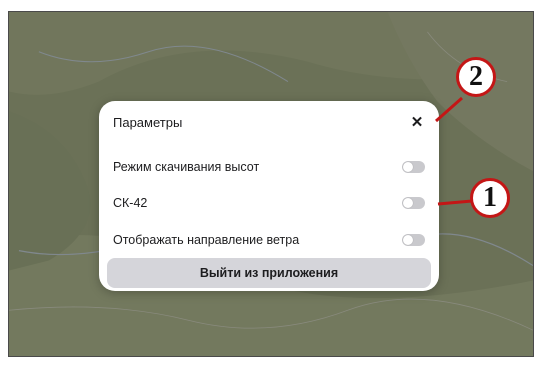 The image size is (545, 367). I want to click on callout-number: 2, so click(476, 76).